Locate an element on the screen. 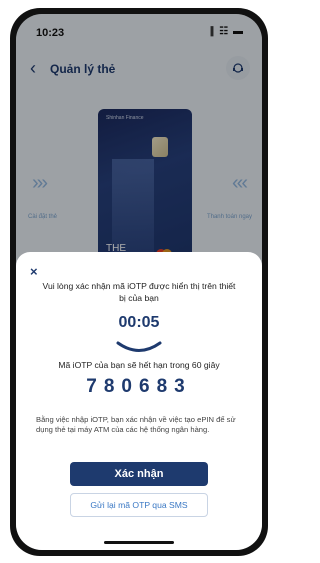 The width and height of the screenshot is (320, 563). otp-code: 780683 is located at coordinates (139, 386).